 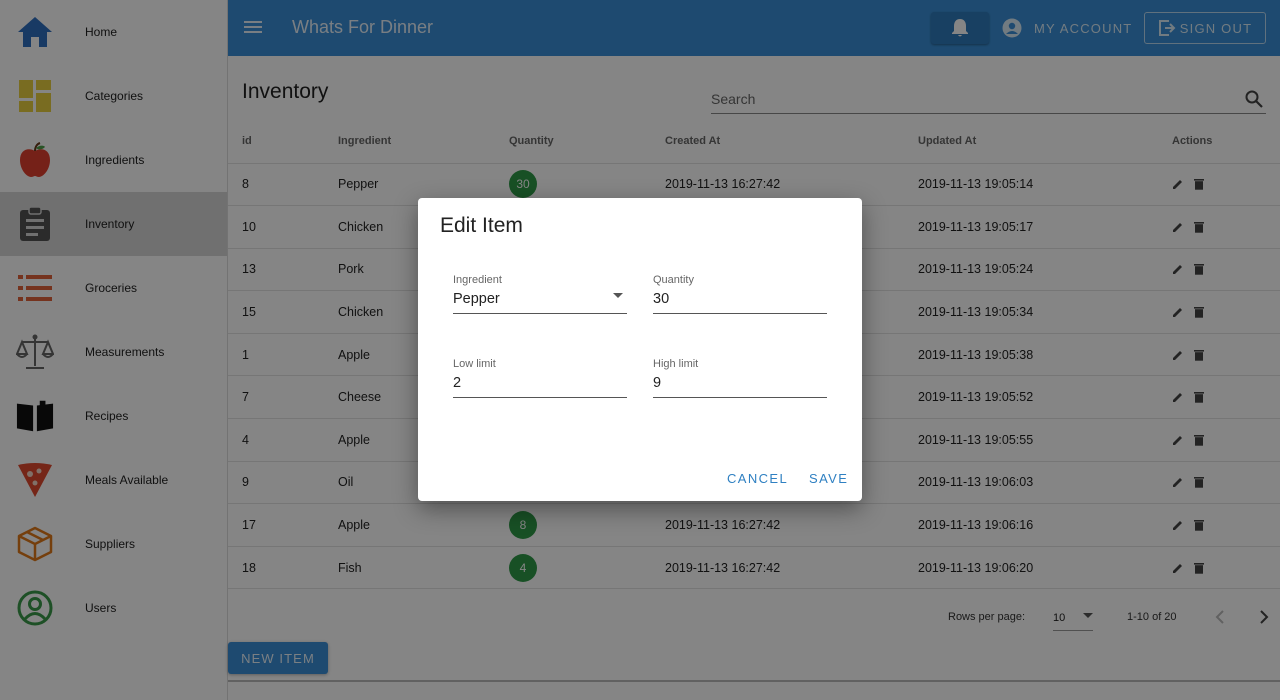 I want to click on ingredient-value: Pepper, so click(x=476, y=299).